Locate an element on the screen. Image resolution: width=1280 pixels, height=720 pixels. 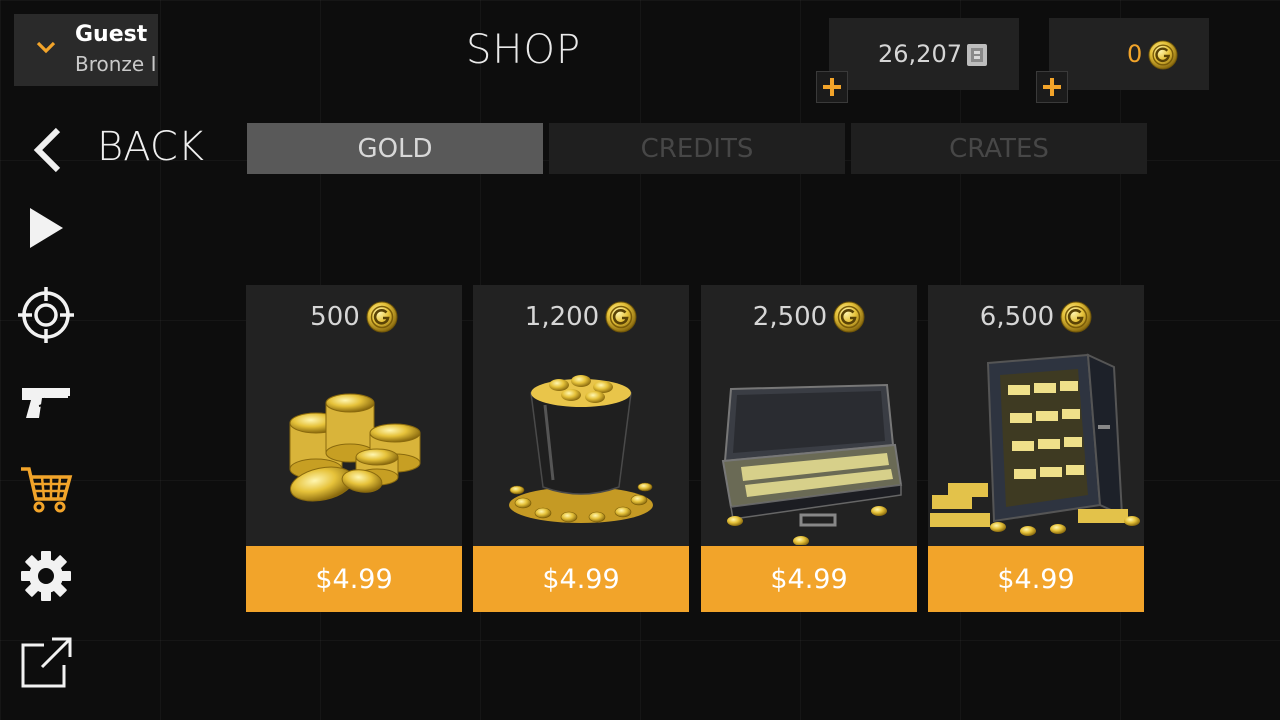
player-rank: Bronze I is located at coordinates (116, 64).